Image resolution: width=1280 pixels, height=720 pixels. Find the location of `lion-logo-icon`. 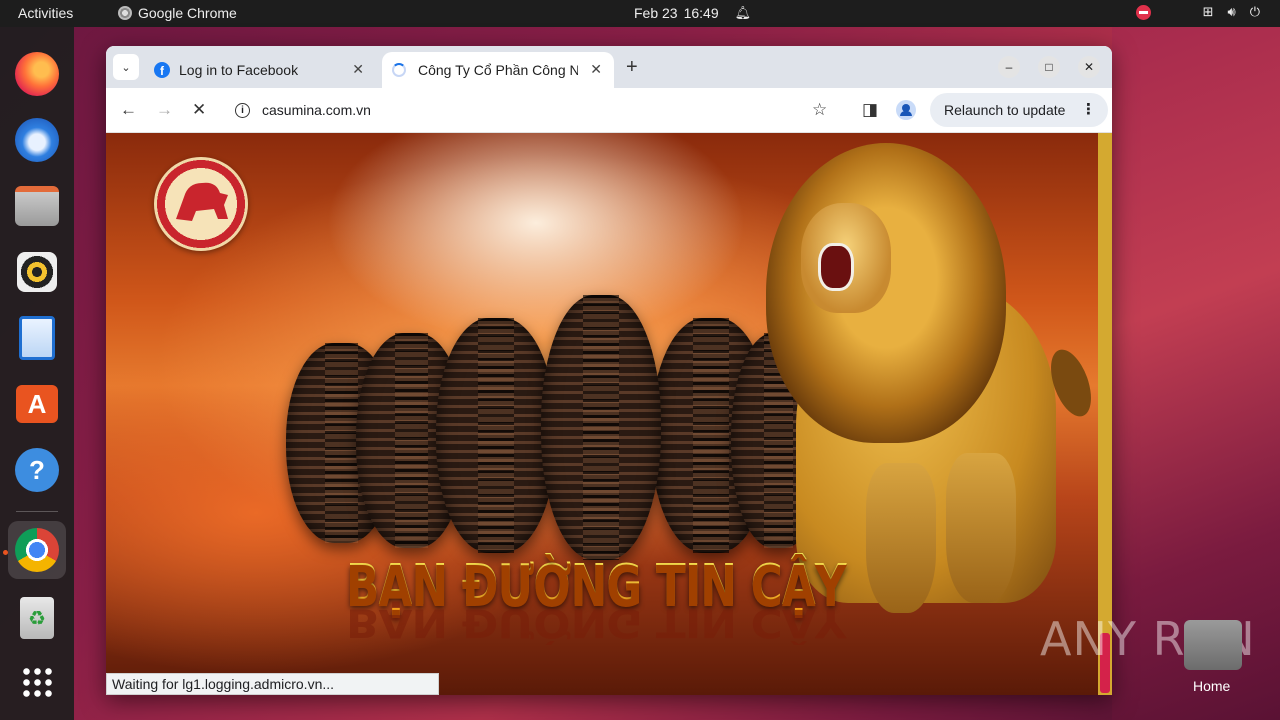

lion-logo-icon is located at coordinates (202, 201).